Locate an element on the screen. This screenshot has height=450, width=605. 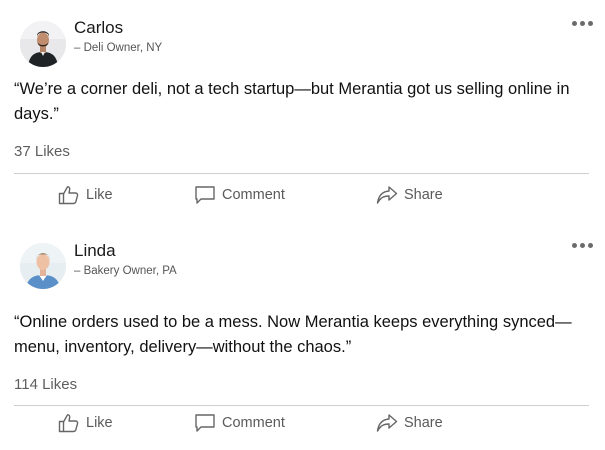
likes-count: 37 Likes is located at coordinates (42, 151).